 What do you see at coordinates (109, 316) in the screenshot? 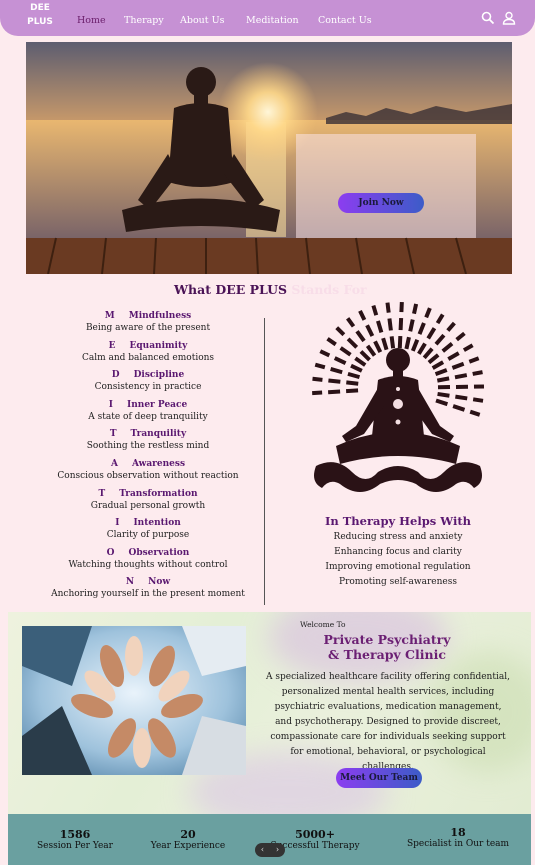
I see `acronym-letter: M` at bounding box center [109, 316].